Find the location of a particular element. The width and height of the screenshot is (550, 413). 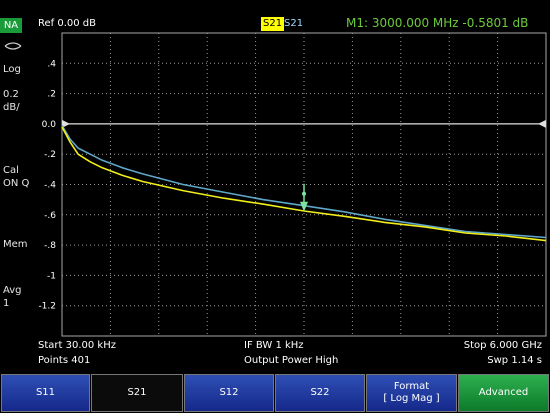

softkey-advanced: Advanced is located at coordinates (503, 393).